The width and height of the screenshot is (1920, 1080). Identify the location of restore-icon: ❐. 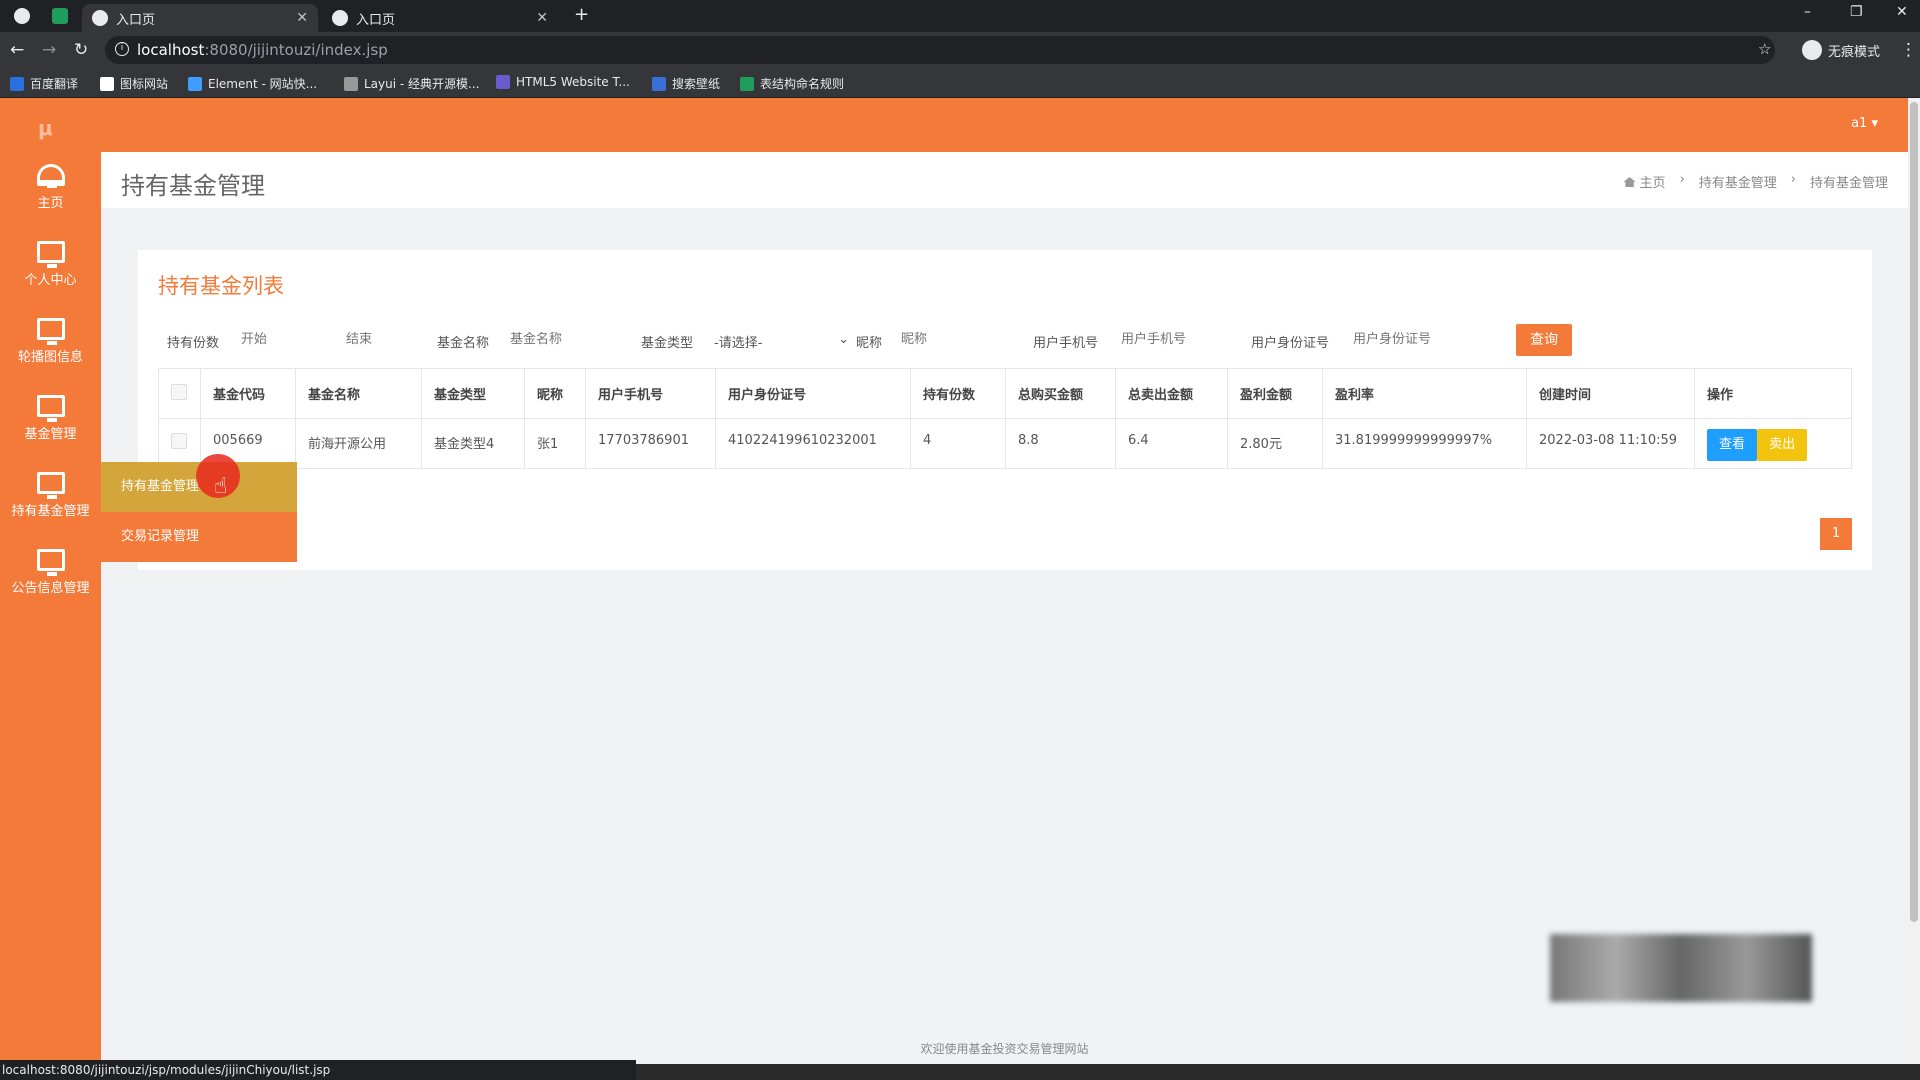
(1856, 12).